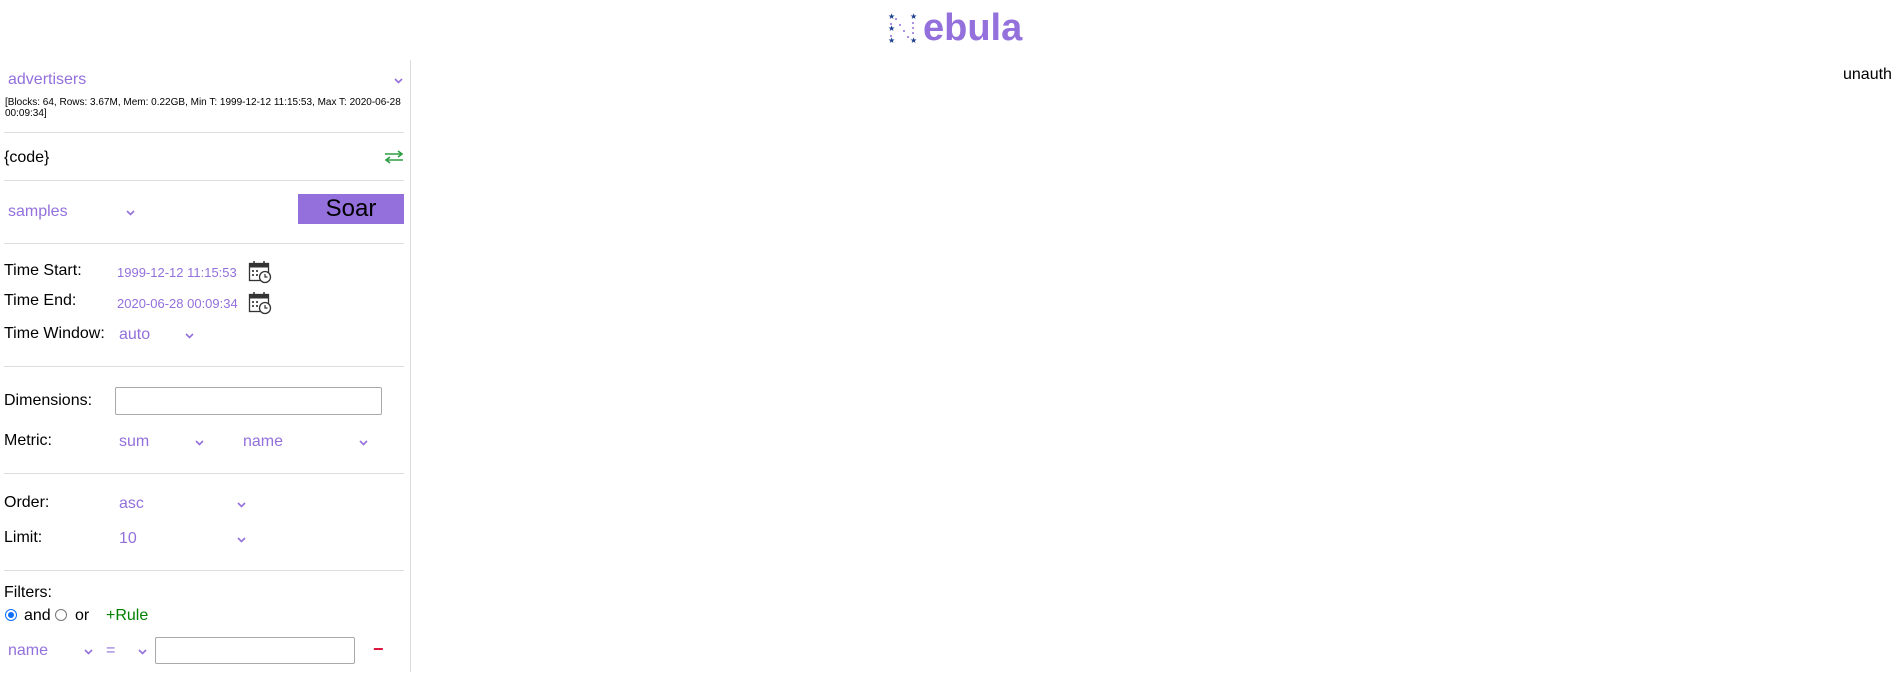 Image resolution: width=1903 pixels, height=683 pixels. I want to click on time-end-value: 2020-06-28 00:09:34, so click(177, 303).